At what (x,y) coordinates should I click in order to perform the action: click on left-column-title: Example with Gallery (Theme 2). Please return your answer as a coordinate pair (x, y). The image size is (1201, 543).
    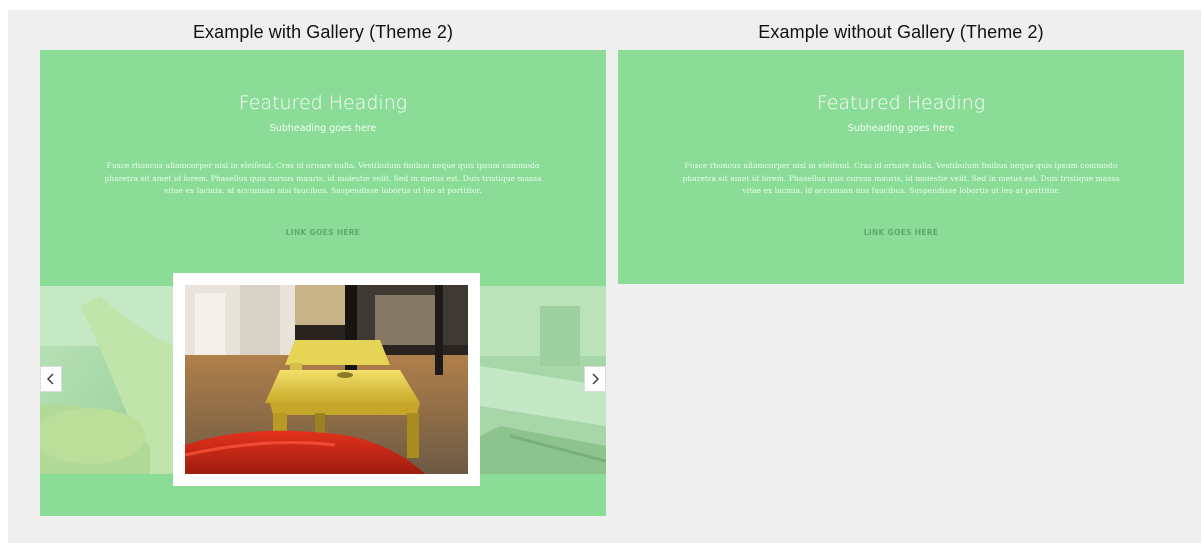
    Looking at the image, I should click on (323, 32).